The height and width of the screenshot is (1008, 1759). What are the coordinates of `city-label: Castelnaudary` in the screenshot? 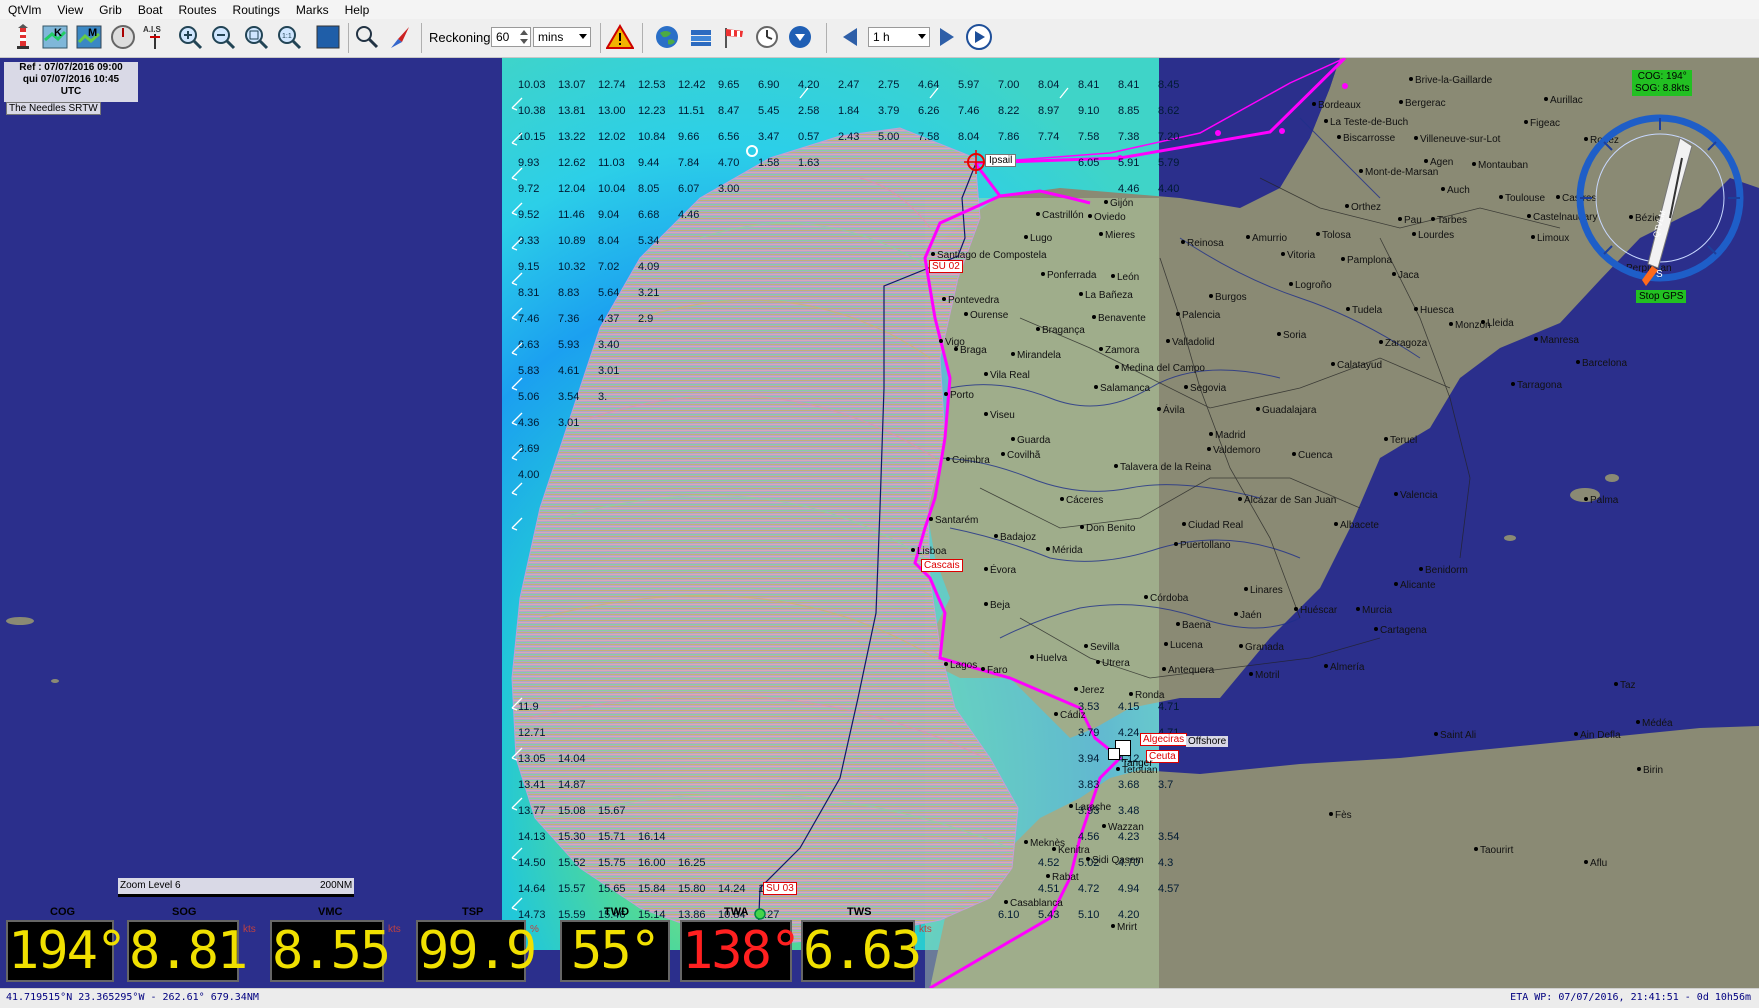 It's located at (1565, 217).